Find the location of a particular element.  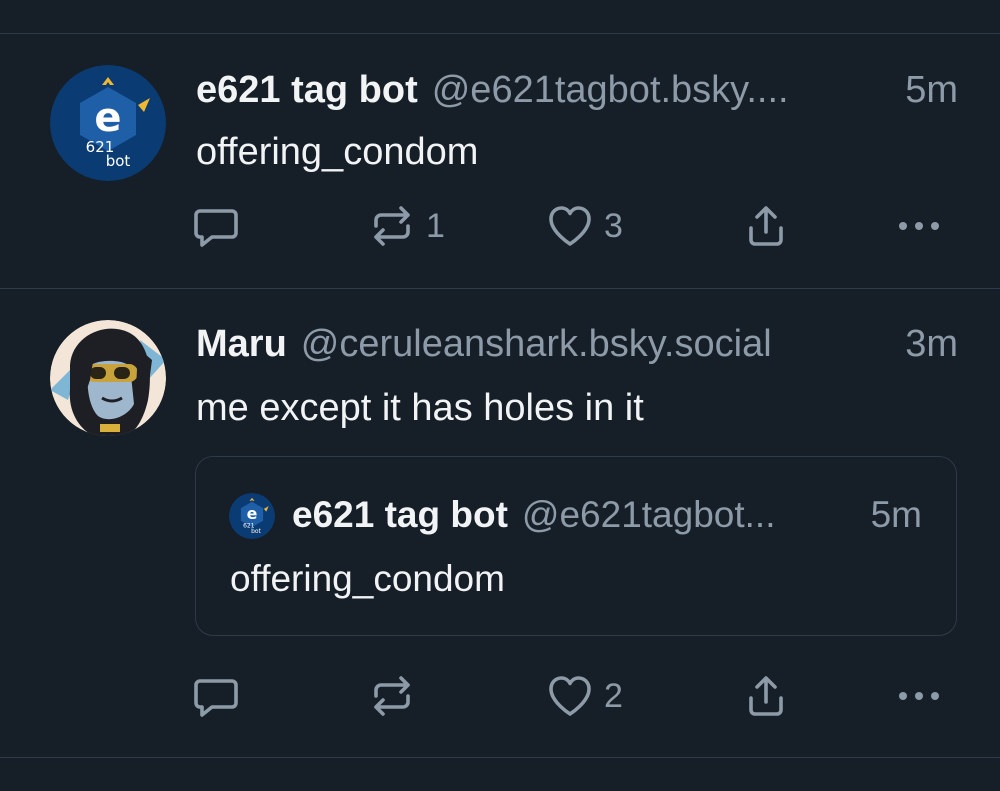

feed-divider is located at coordinates (500, 757).